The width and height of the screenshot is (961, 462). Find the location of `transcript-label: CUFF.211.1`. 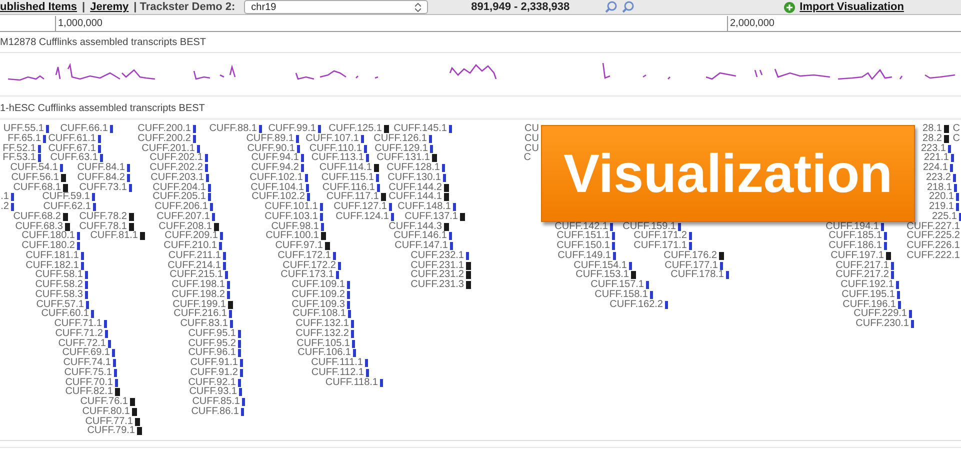

transcript-label: CUFF.211.1 is located at coordinates (195, 255).